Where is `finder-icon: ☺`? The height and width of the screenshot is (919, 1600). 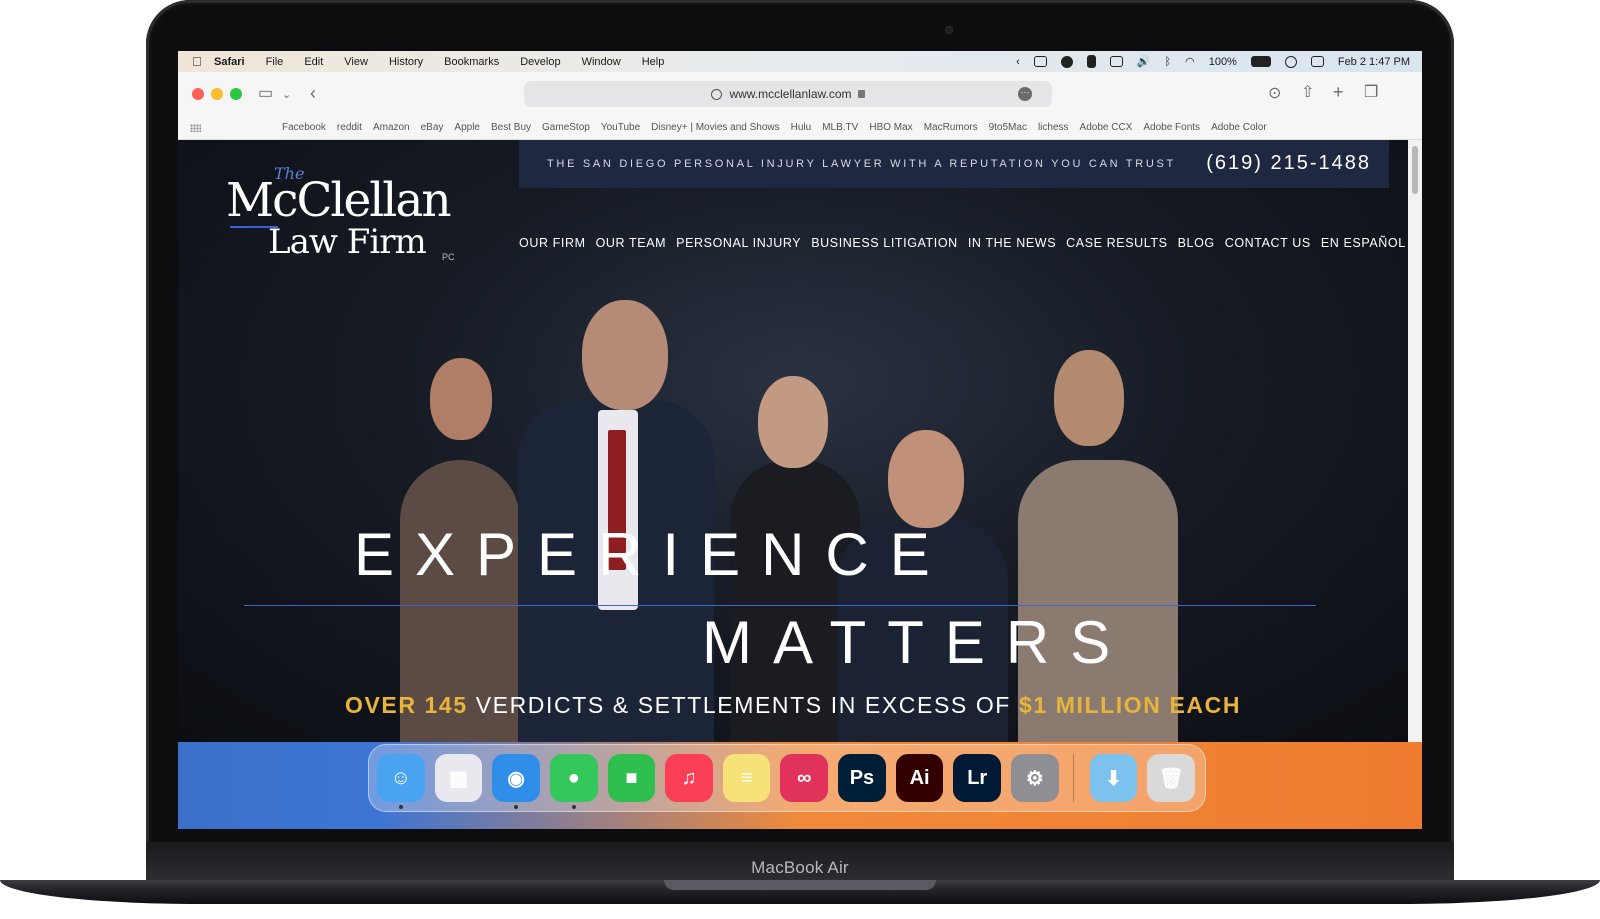
finder-icon: ☺ is located at coordinates (401, 781).